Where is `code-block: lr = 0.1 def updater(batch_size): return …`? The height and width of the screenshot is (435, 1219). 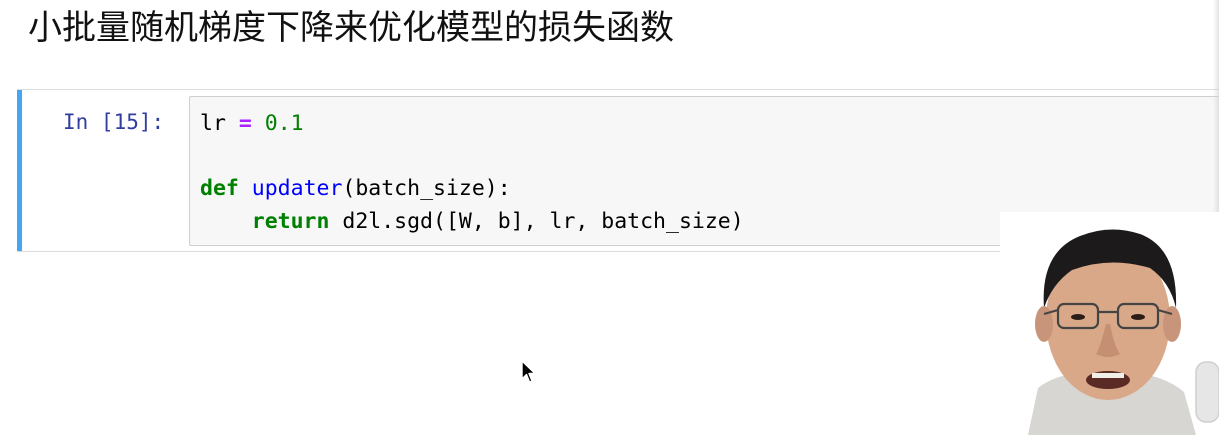 code-block: lr = 0.1 def updater(batch_size): return … is located at coordinates (472, 173).